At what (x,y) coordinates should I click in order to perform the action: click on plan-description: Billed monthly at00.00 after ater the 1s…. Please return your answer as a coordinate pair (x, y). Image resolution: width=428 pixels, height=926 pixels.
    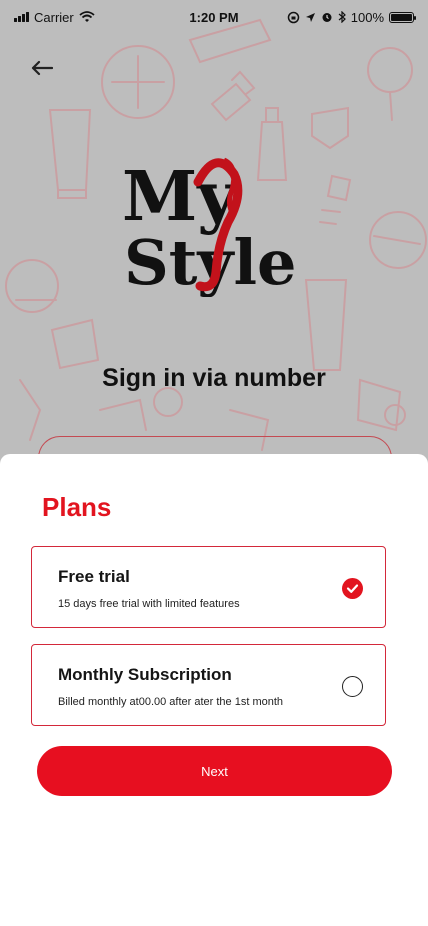
    Looking at the image, I should click on (171, 702).